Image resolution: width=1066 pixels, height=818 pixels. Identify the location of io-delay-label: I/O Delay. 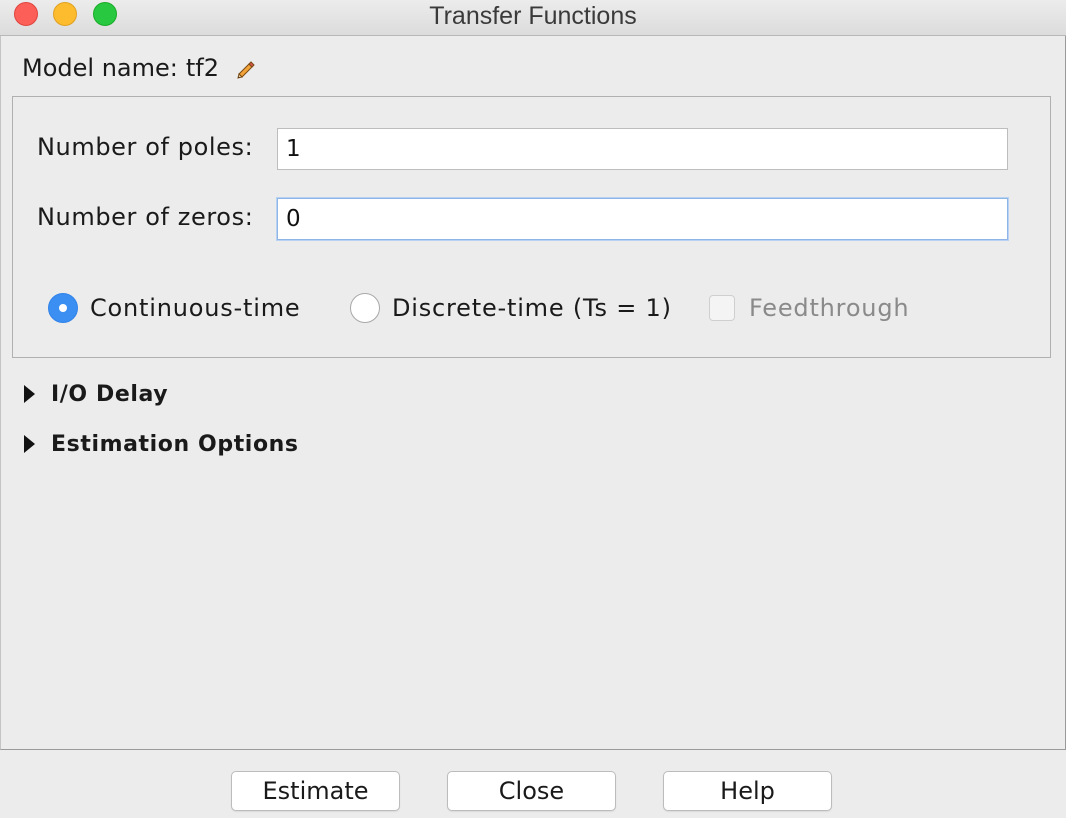
(110, 394).